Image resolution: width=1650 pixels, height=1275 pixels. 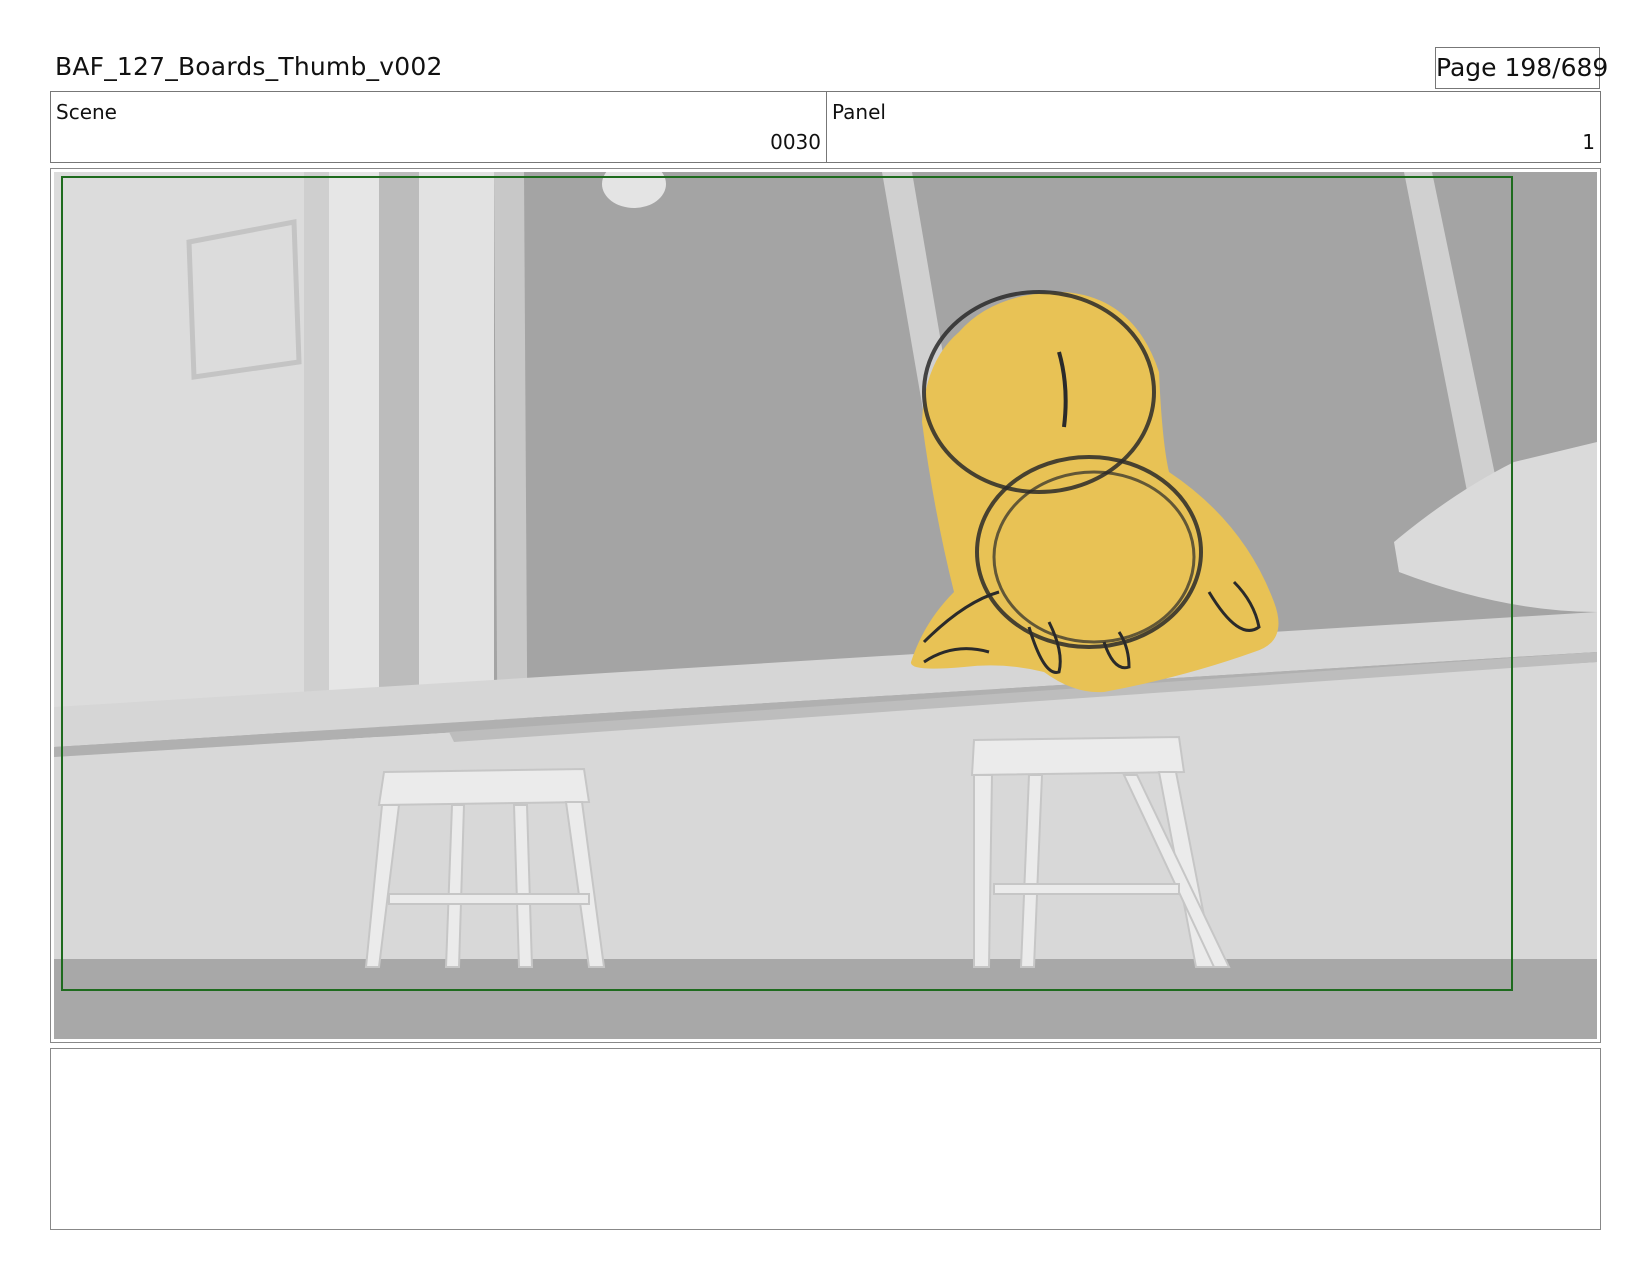 What do you see at coordinates (249, 66) in the screenshot?
I see `document-title: BAF_127_Boards_Thumb_v002` at bounding box center [249, 66].